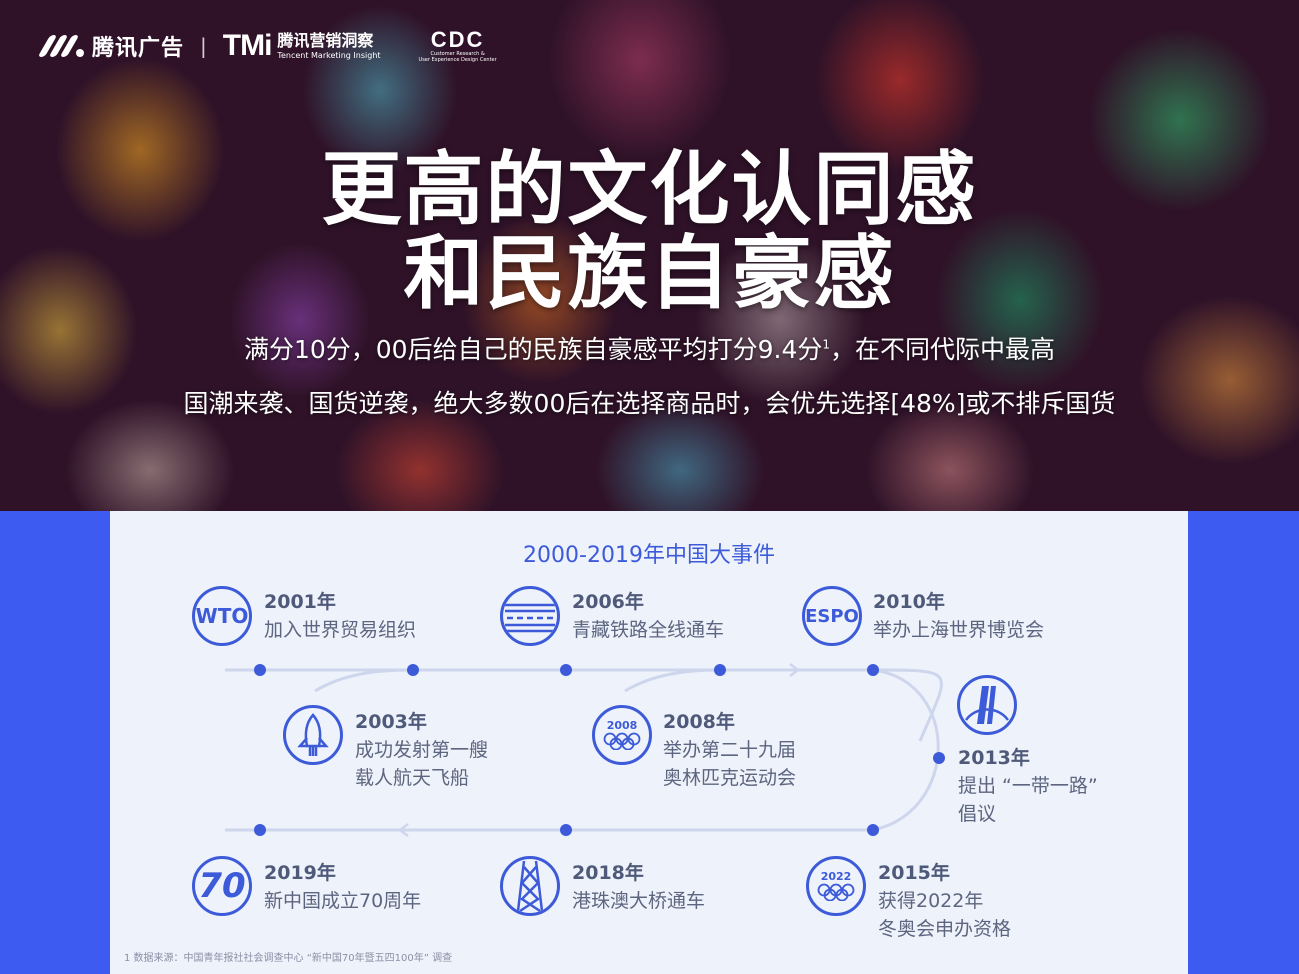 This screenshot has height=974, width=1299. What do you see at coordinates (649, 403) in the screenshot?
I see `subtitle-2: 国潮来袭、国货逆袭，绝大多数00后在选择商品时，会优先选择[48%]或不排斥国货` at bounding box center [649, 403].